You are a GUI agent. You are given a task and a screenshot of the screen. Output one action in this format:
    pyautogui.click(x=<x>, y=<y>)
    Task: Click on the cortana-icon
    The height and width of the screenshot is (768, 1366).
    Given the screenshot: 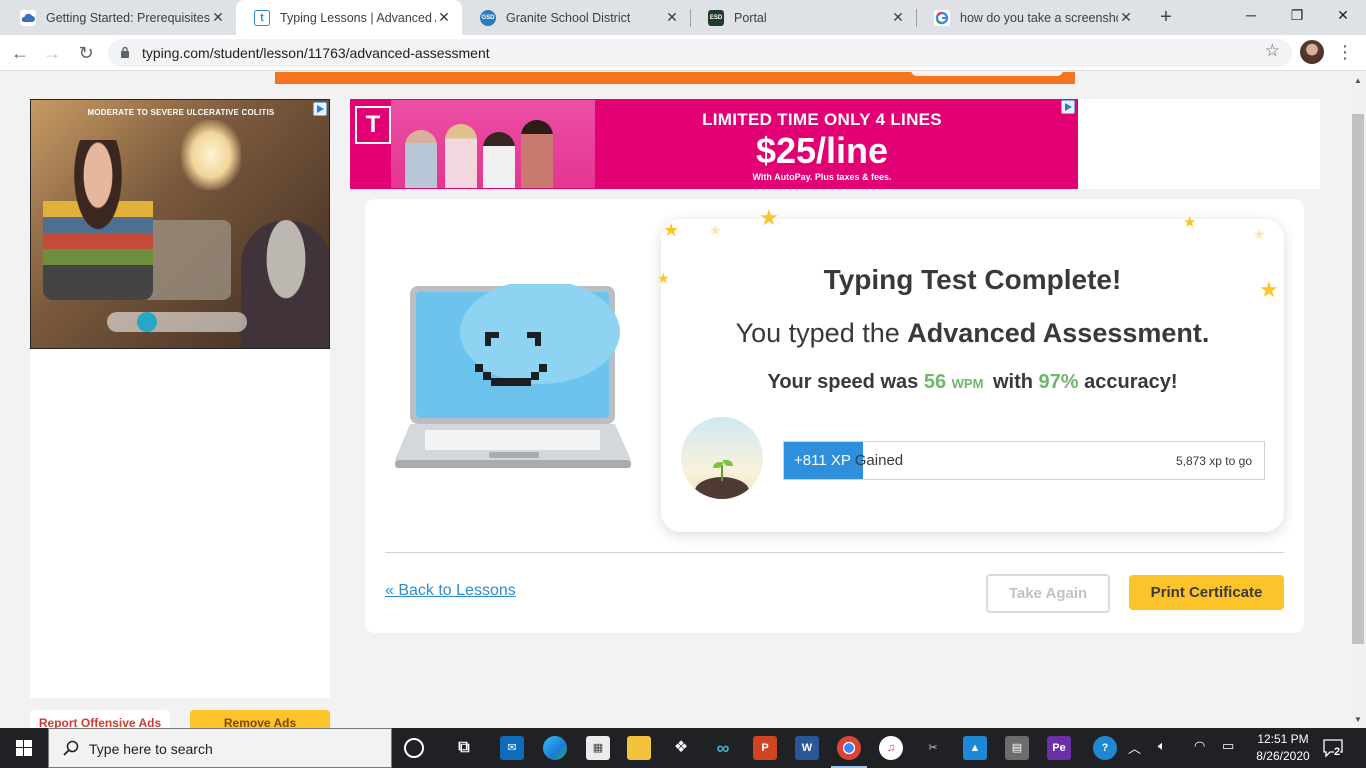 What is the action you would take?
    pyautogui.click(x=414, y=748)
    